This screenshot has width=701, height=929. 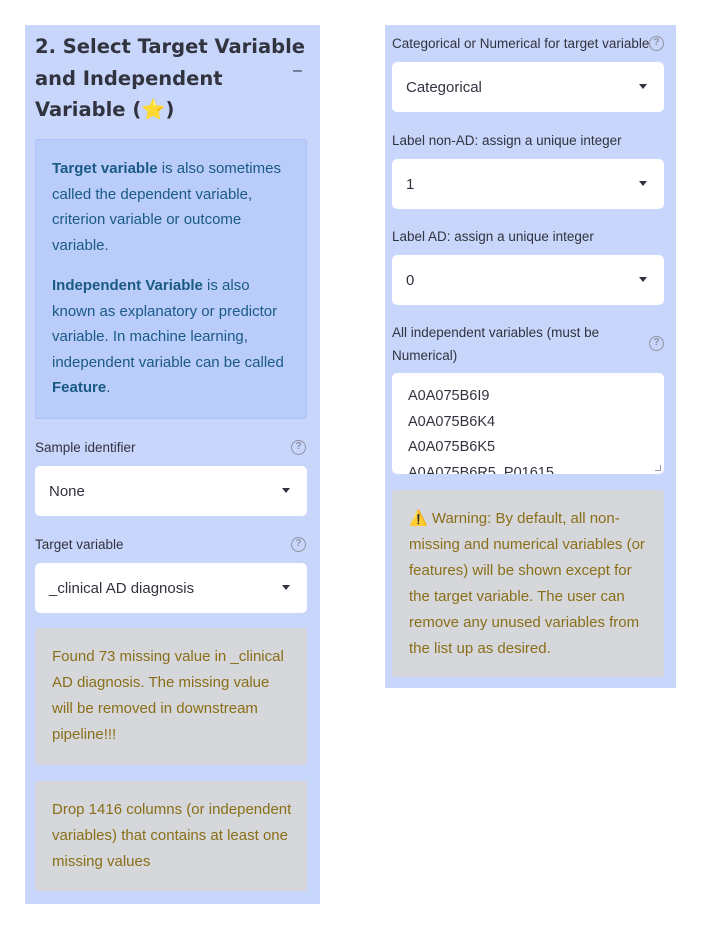 What do you see at coordinates (108, 387) in the screenshot?
I see `info-period: .` at bounding box center [108, 387].